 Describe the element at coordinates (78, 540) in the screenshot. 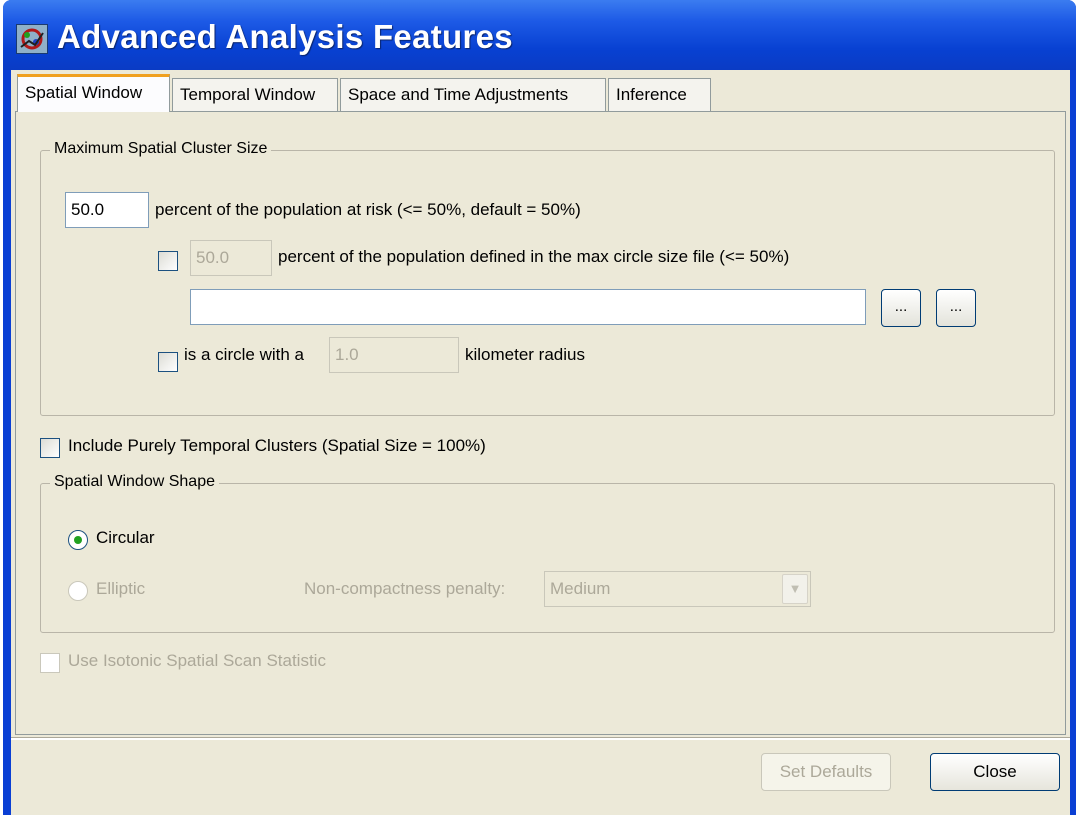

I see `circular-radio` at that location.